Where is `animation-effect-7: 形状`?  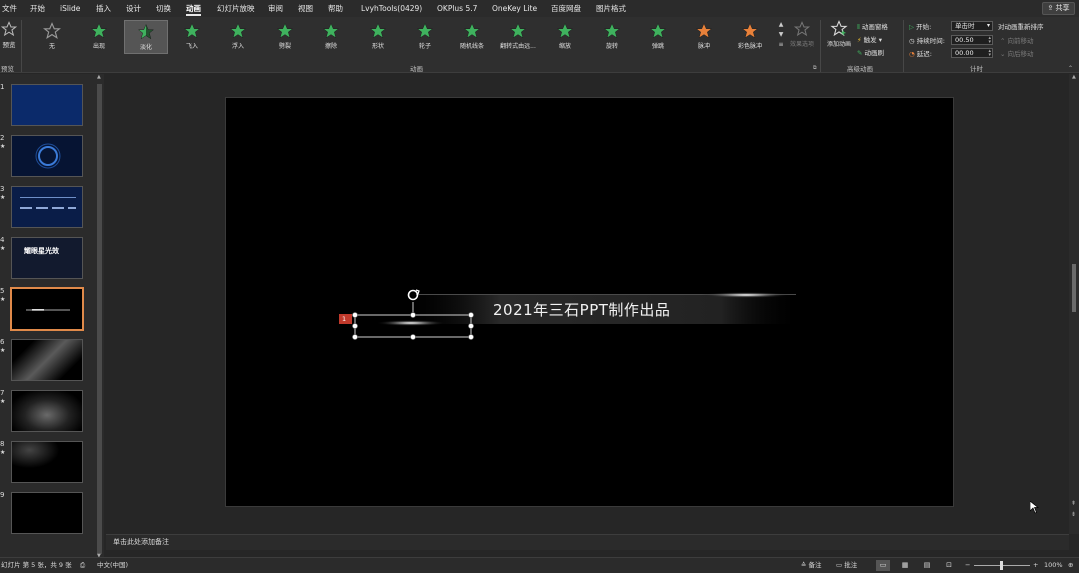 animation-effect-7: 形状 is located at coordinates (378, 37).